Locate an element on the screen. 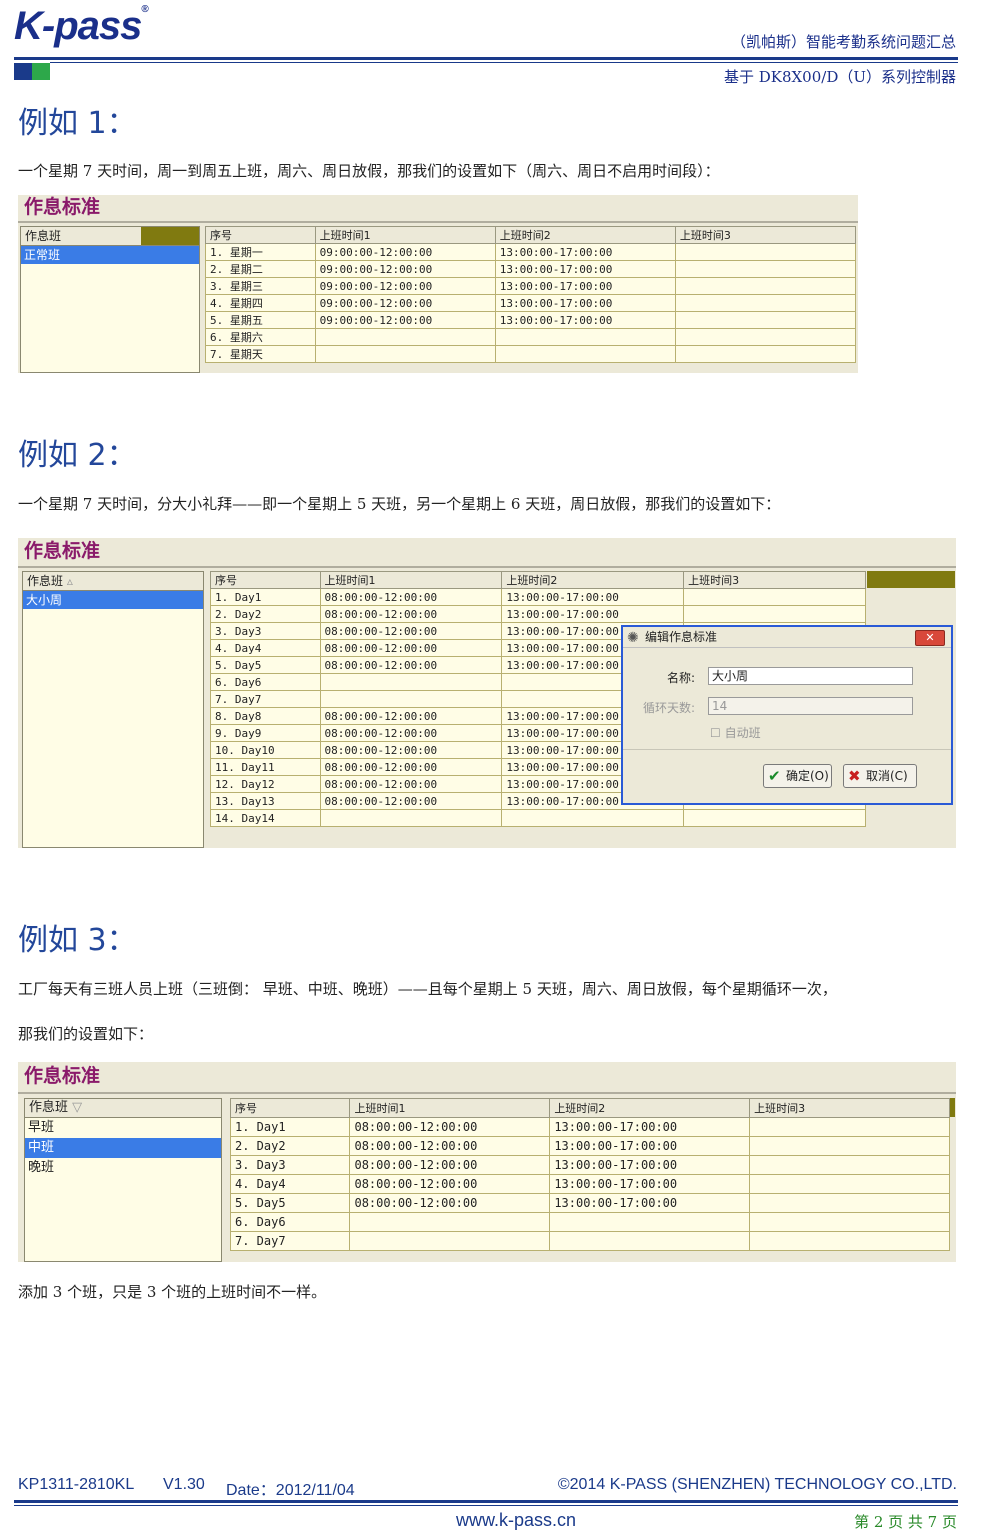 The width and height of the screenshot is (1000, 1537). table-cell: 11. Day11 is located at coordinates (265, 767).